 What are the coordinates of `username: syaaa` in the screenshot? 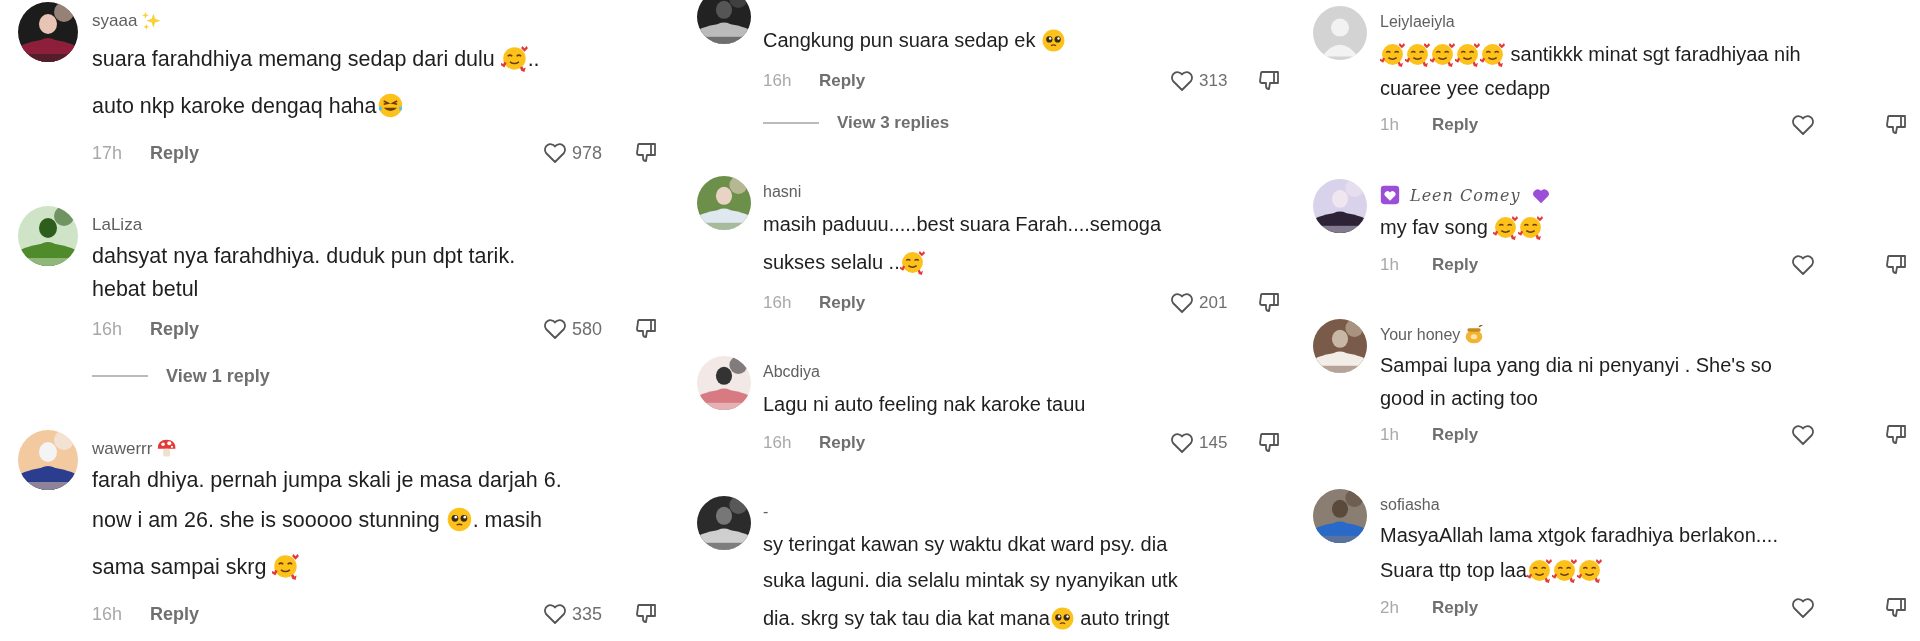 It's located at (115, 21).